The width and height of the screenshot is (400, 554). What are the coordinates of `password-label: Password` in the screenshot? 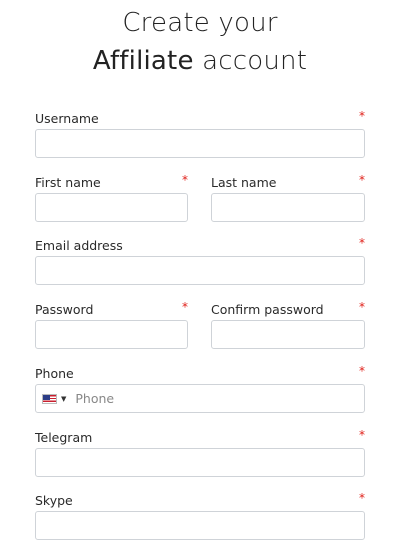 It's located at (64, 309).